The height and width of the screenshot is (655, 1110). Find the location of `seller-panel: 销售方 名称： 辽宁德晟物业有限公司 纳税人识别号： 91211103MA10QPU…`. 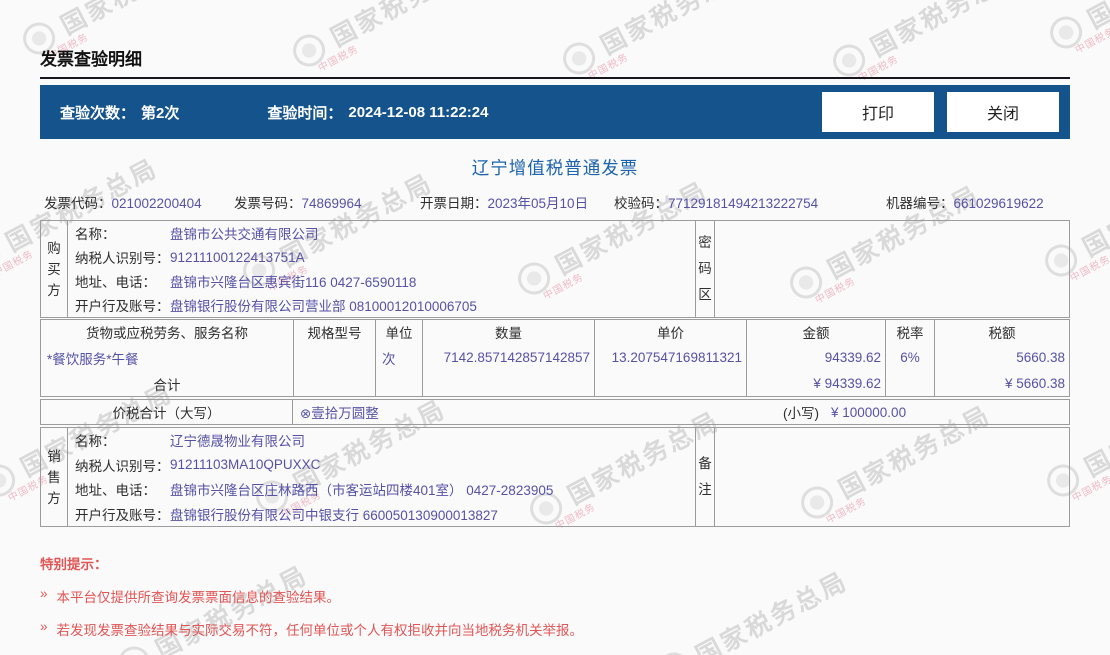

seller-panel: 销售方 名称： 辽宁德晟物业有限公司 纳税人识别号： 91211103MA10QPU… is located at coordinates (555, 477).